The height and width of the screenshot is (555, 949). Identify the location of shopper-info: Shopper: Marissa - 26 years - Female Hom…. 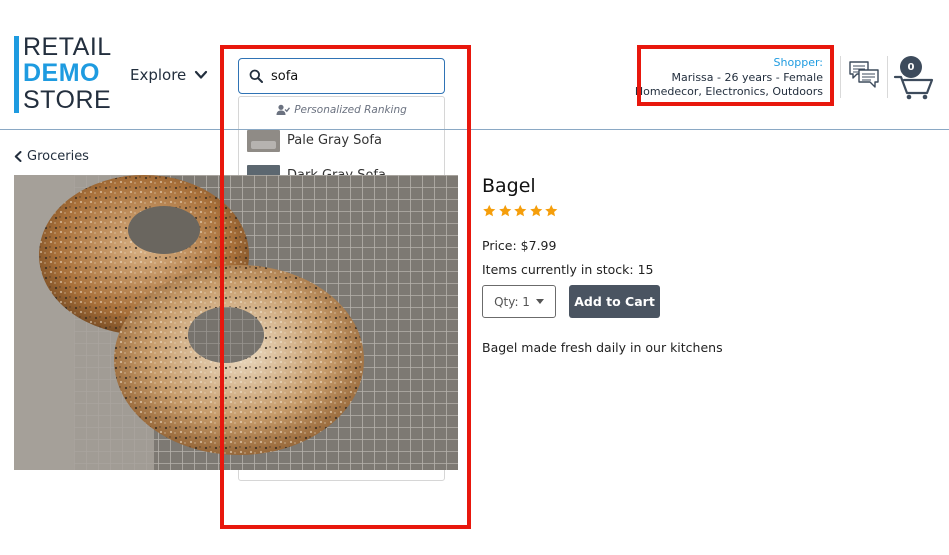
(729, 78).